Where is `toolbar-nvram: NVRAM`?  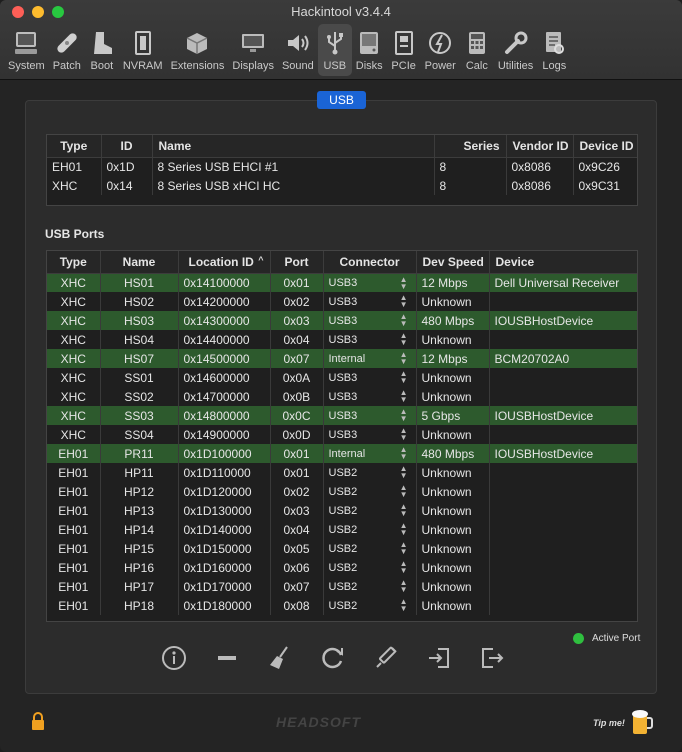
toolbar-nvram: NVRAM is located at coordinates (143, 50).